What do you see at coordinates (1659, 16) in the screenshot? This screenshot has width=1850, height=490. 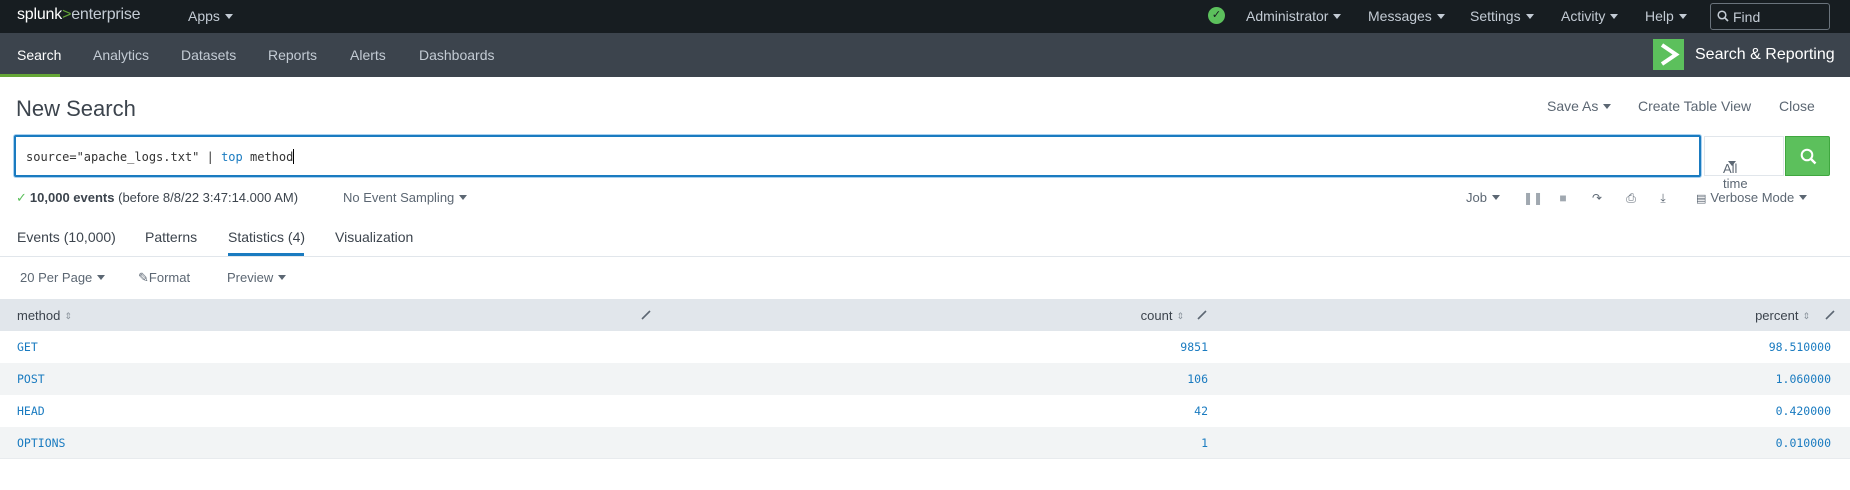 I see `help-label: Help` at bounding box center [1659, 16].